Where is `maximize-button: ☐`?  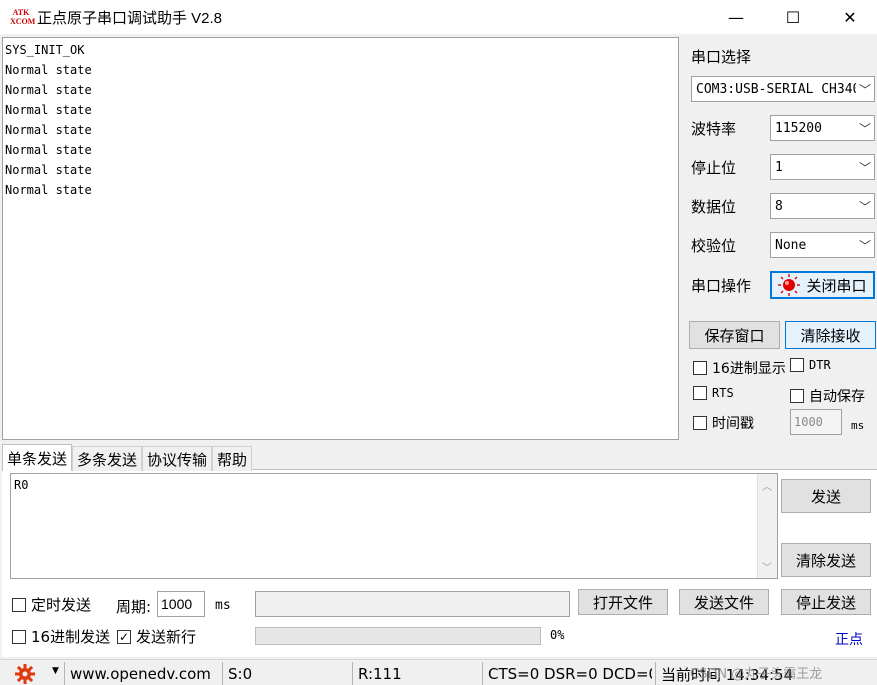 maximize-button: ☐ is located at coordinates (793, 17).